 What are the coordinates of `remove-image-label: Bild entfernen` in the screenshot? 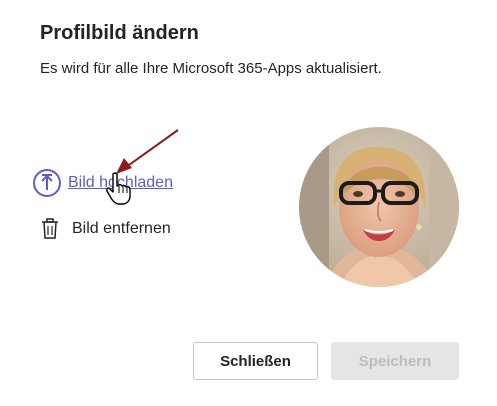 It's located at (121, 229).